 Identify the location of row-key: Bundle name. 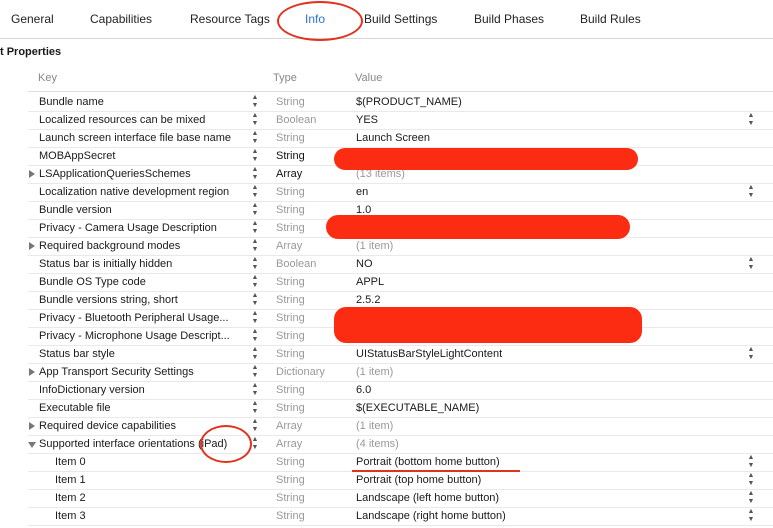
(71, 102).